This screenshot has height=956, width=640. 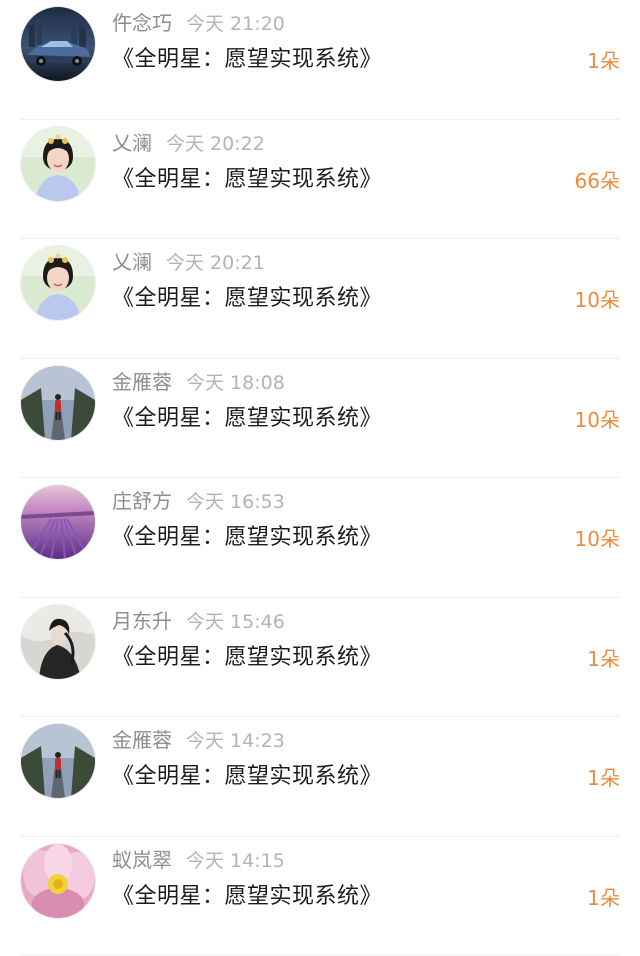 I want to click on item-meta: 仵念巧今天 21:20, so click(x=198, y=23).